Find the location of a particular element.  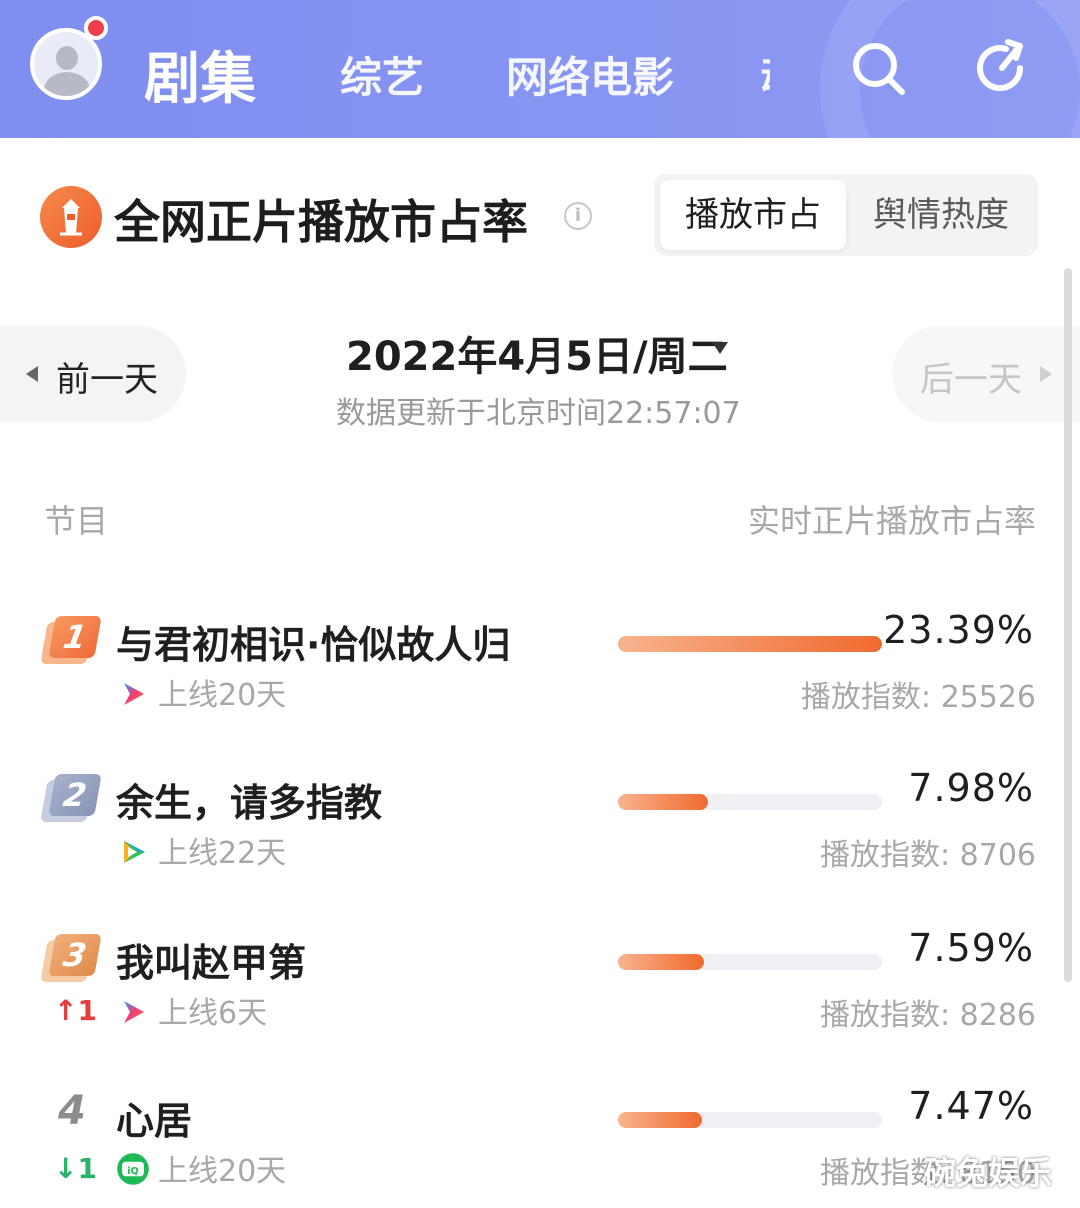

metric-toggle: 播放市占 舆情热度 is located at coordinates (846, 215).